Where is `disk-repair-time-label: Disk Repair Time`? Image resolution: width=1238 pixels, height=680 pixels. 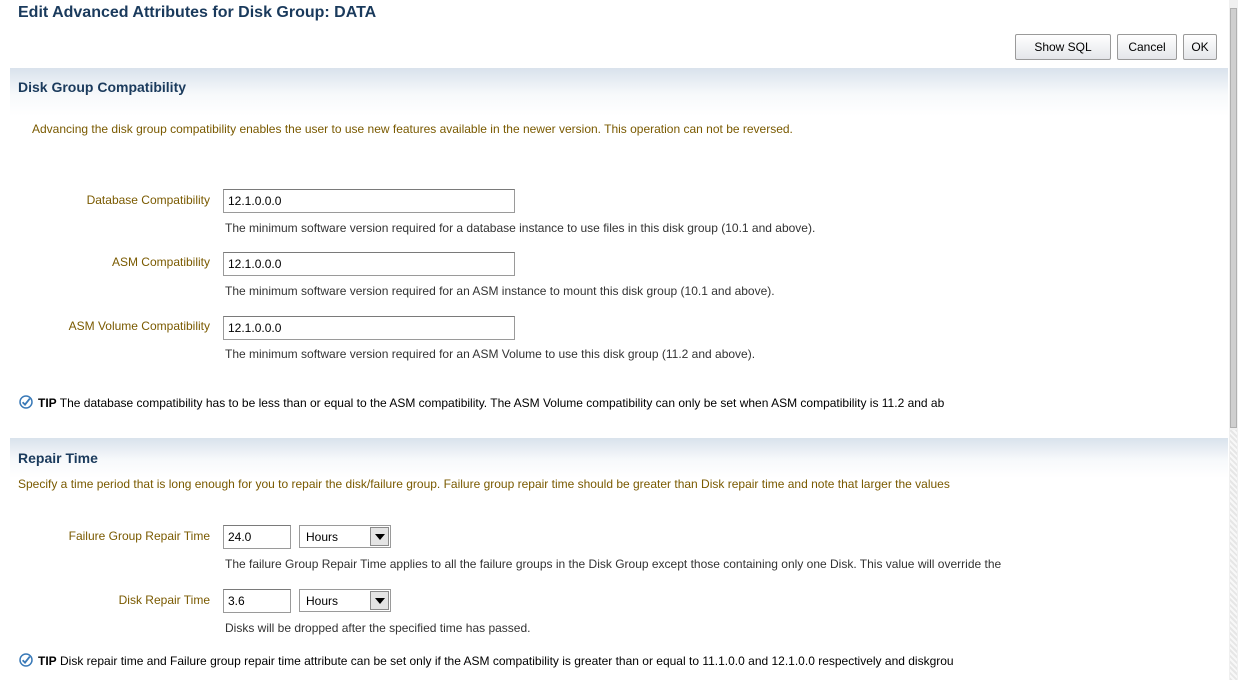 disk-repair-time-label: Disk Repair Time is located at coordinates (164, 600).